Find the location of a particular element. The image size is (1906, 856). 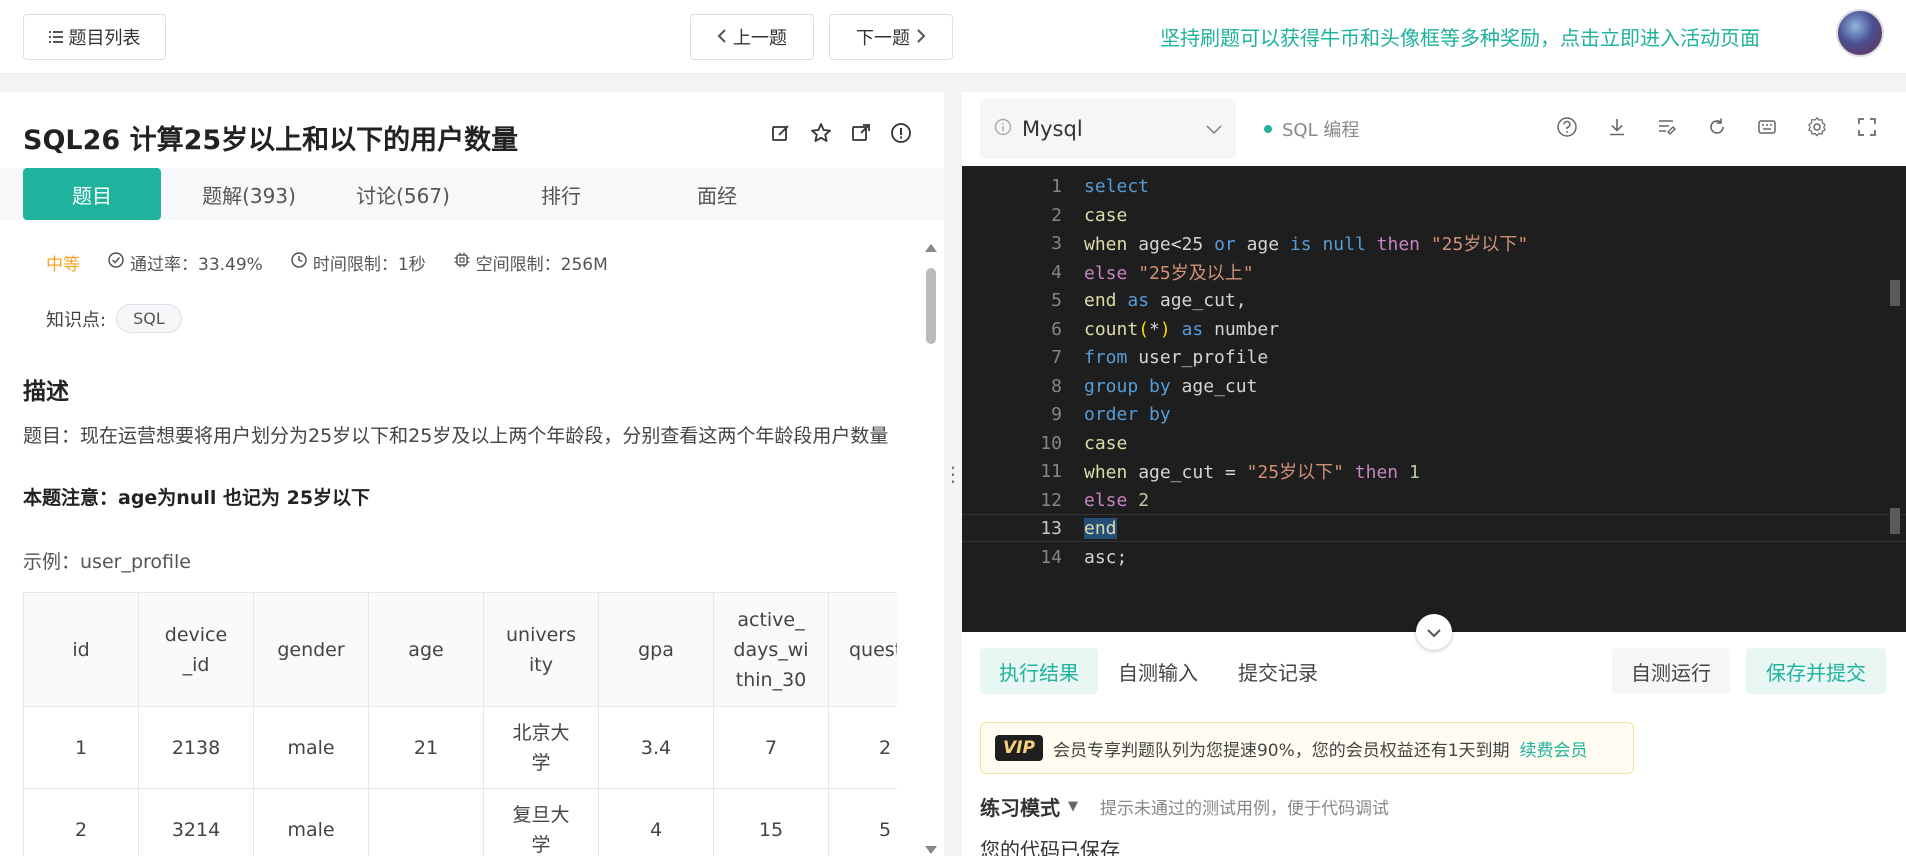

table-cell: 3.4 is located at coordinates (656, 747).